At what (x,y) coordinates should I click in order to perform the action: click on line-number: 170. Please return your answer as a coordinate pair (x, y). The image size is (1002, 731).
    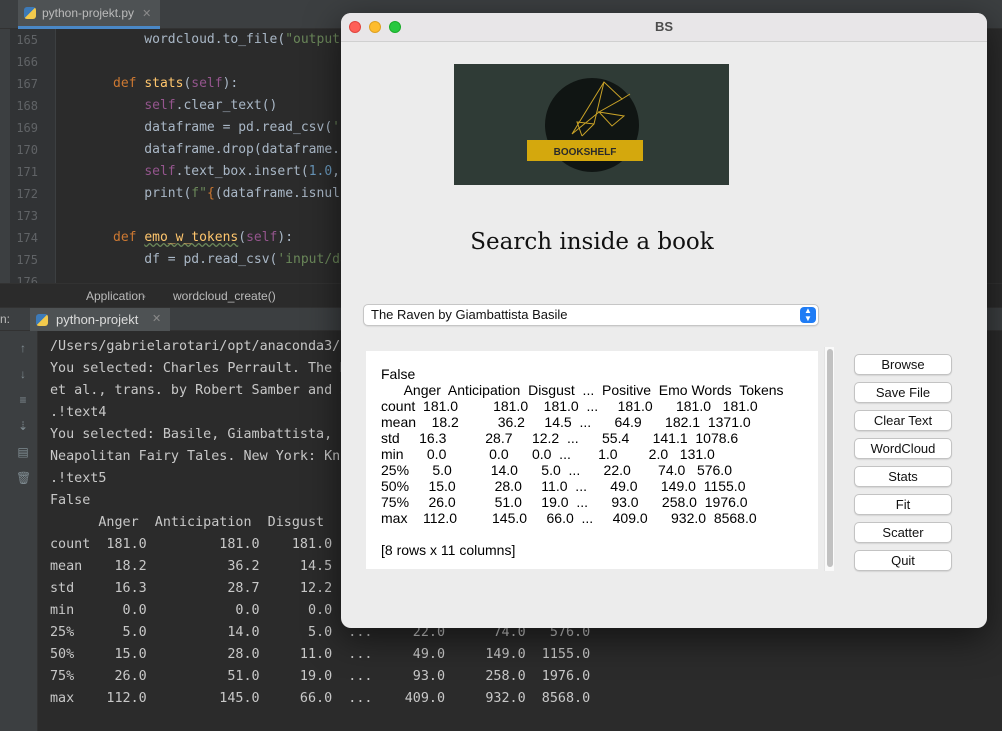
    Looking at the image, I should click on (27, 150).